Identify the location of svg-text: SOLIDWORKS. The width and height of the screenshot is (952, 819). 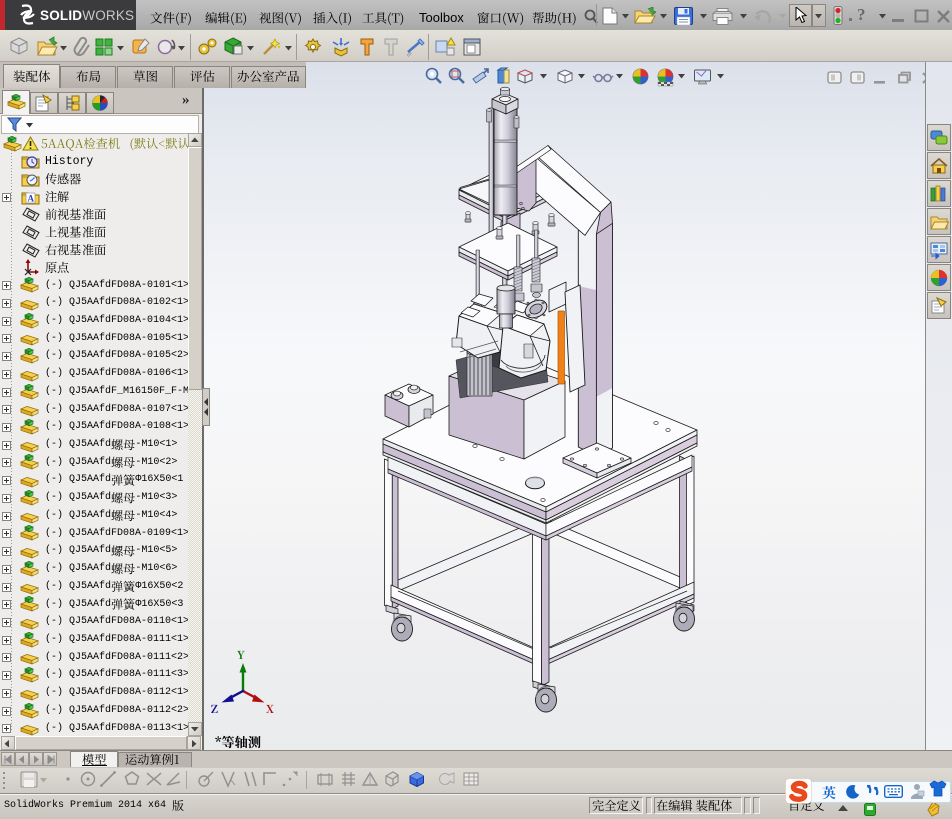
(87, 15).